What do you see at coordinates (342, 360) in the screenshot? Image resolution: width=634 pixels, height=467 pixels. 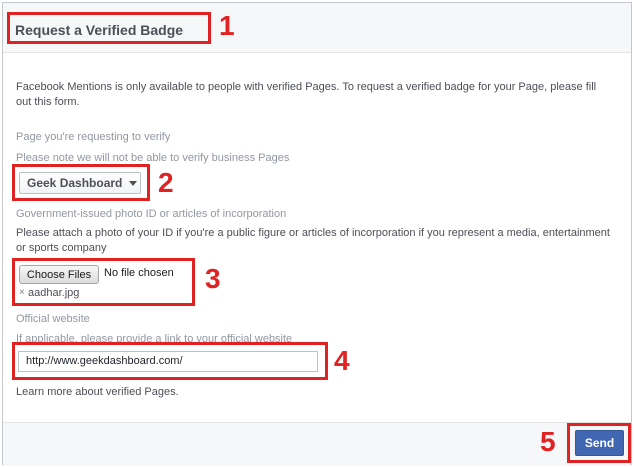 I see `annotation-number-4: 4` at bounding box center [342, 360].